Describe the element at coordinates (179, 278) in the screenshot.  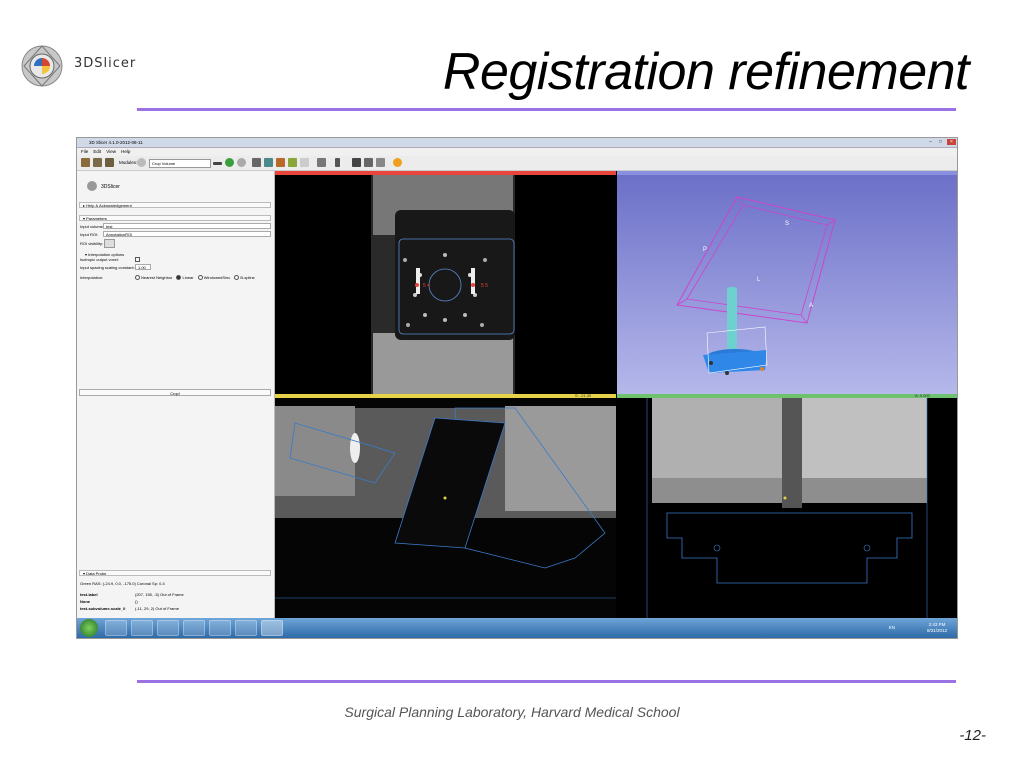
I see `interp-linear-radio` at that location.